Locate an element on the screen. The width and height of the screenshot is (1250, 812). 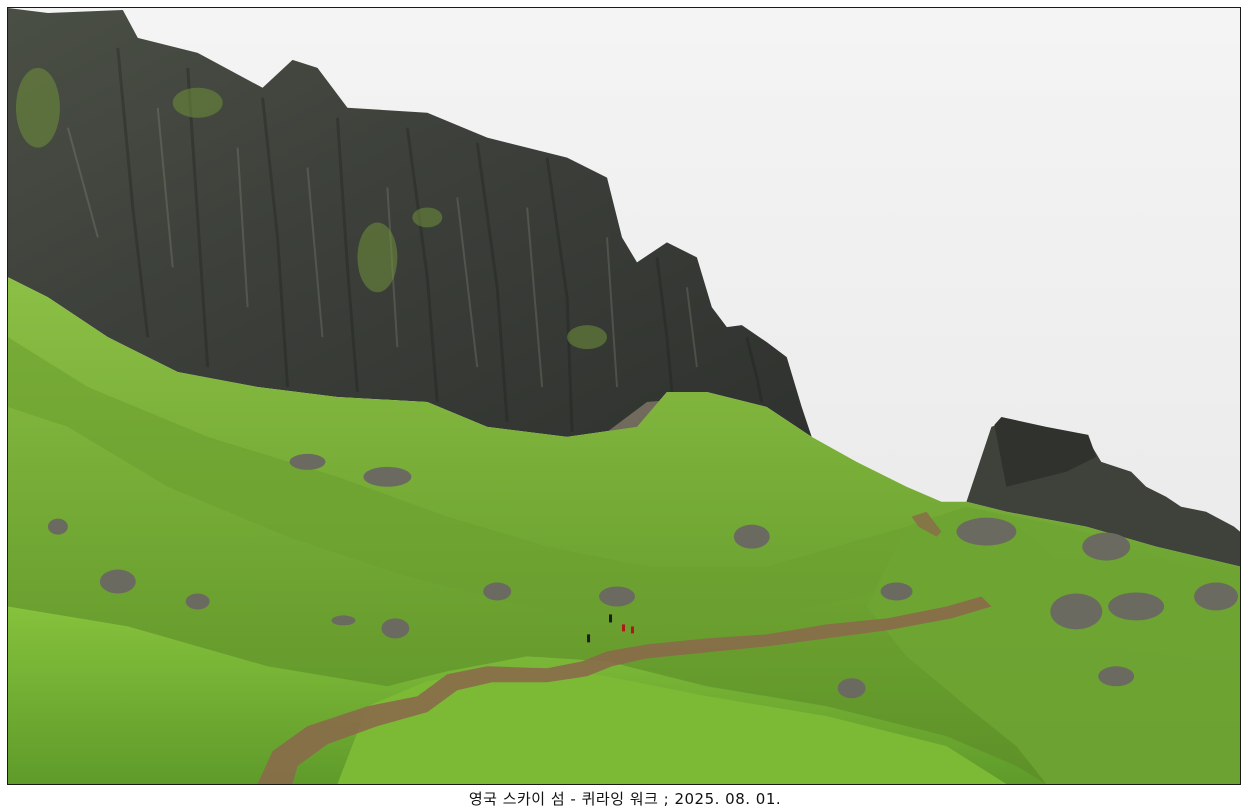
photo-caption: 영국 스카이 섬 - 퀴라잉 워크 ; 2025. 08. 01. is located at coordinates (625, 799).